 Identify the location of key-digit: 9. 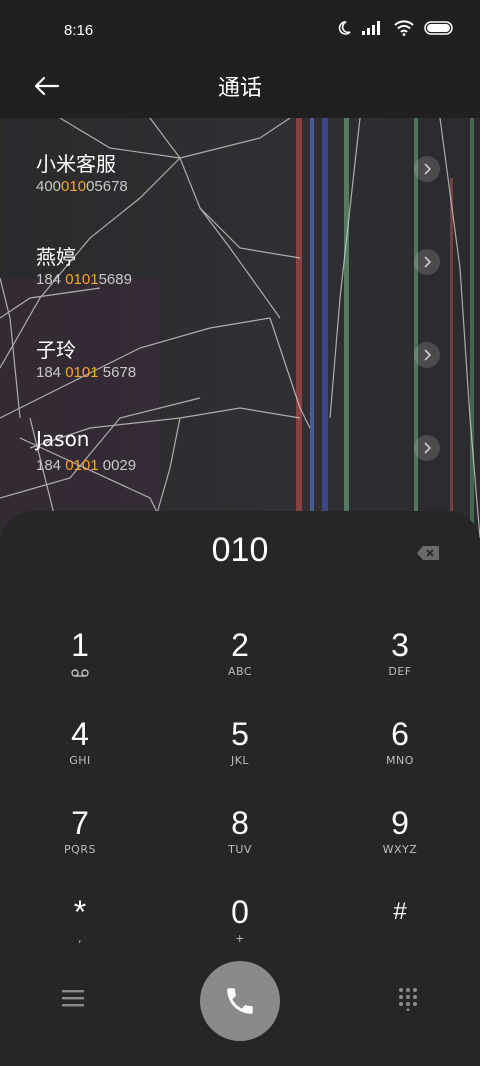
(400, 823).